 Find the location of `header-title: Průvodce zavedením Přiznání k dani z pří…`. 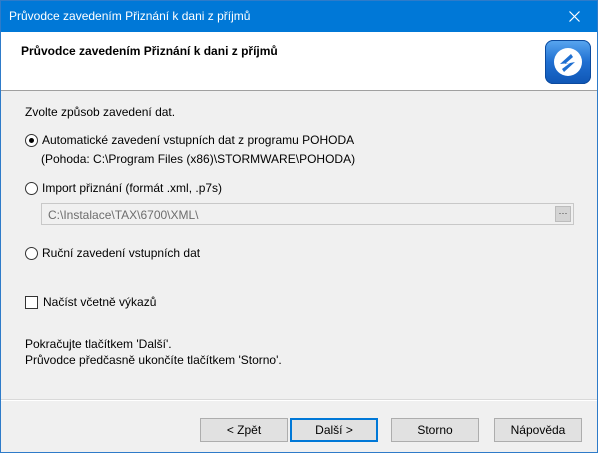

header-title: Průvodce zavedením Přiznání k dani z pří… is located at coordinates (149, 51).